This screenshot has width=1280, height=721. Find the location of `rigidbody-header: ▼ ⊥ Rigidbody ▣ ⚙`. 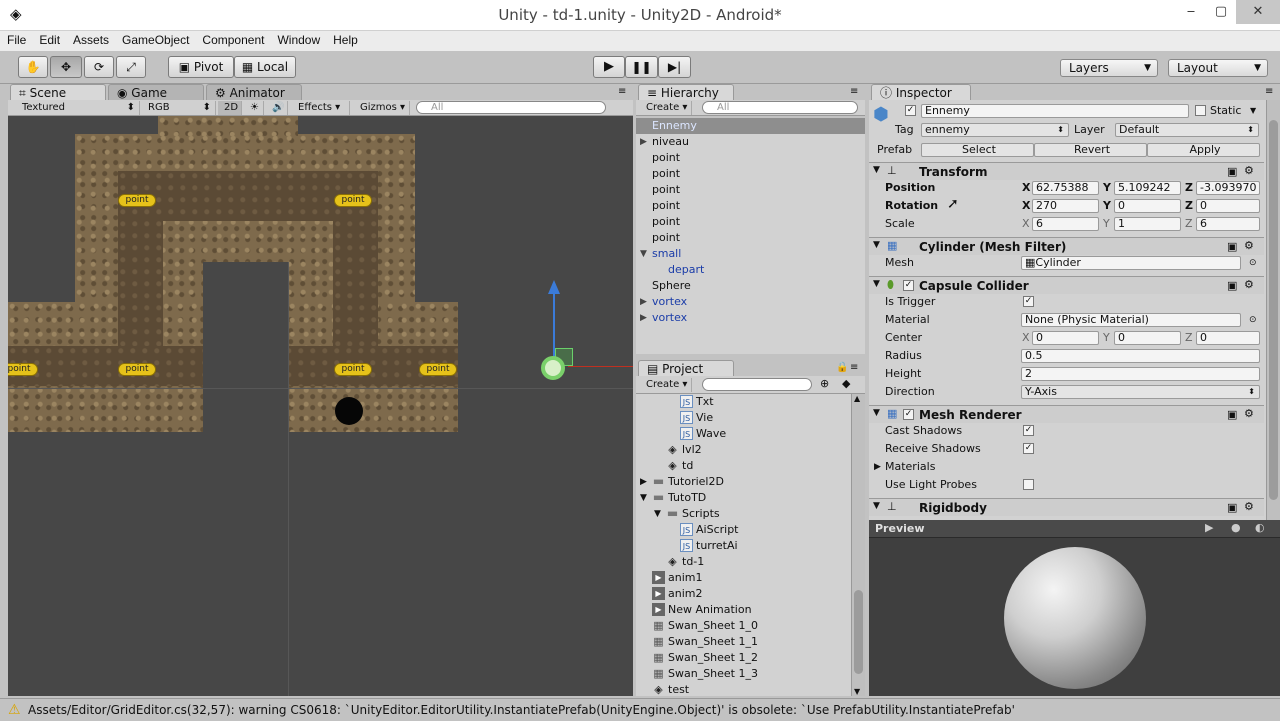

rigidbody-header: ▼ ⊥ Rigidbody ▣ ⚙ is located at coordinates (1066, 507).